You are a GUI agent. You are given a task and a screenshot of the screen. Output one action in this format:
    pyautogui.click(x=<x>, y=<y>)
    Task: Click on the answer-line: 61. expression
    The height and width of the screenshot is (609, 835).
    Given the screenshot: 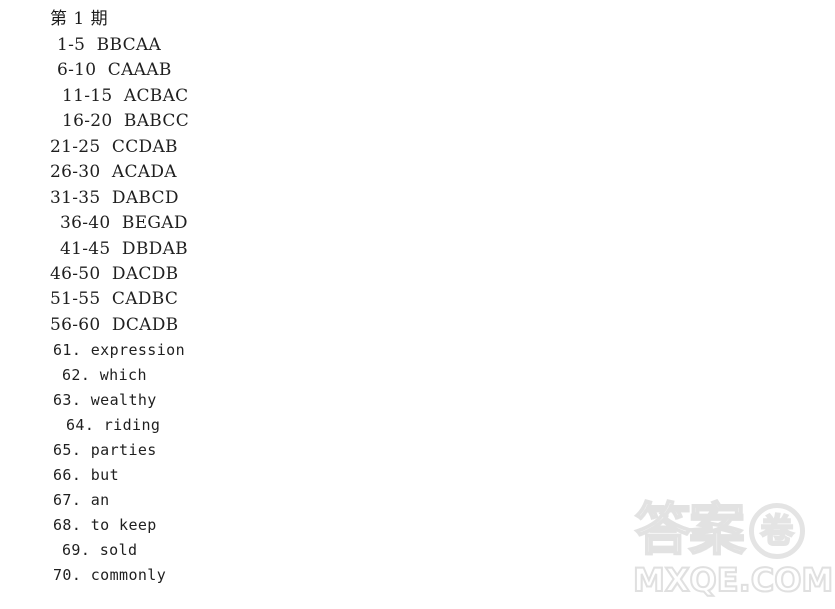 What is the action you would take?
    pyautogui.click(x=119, y=350)
    